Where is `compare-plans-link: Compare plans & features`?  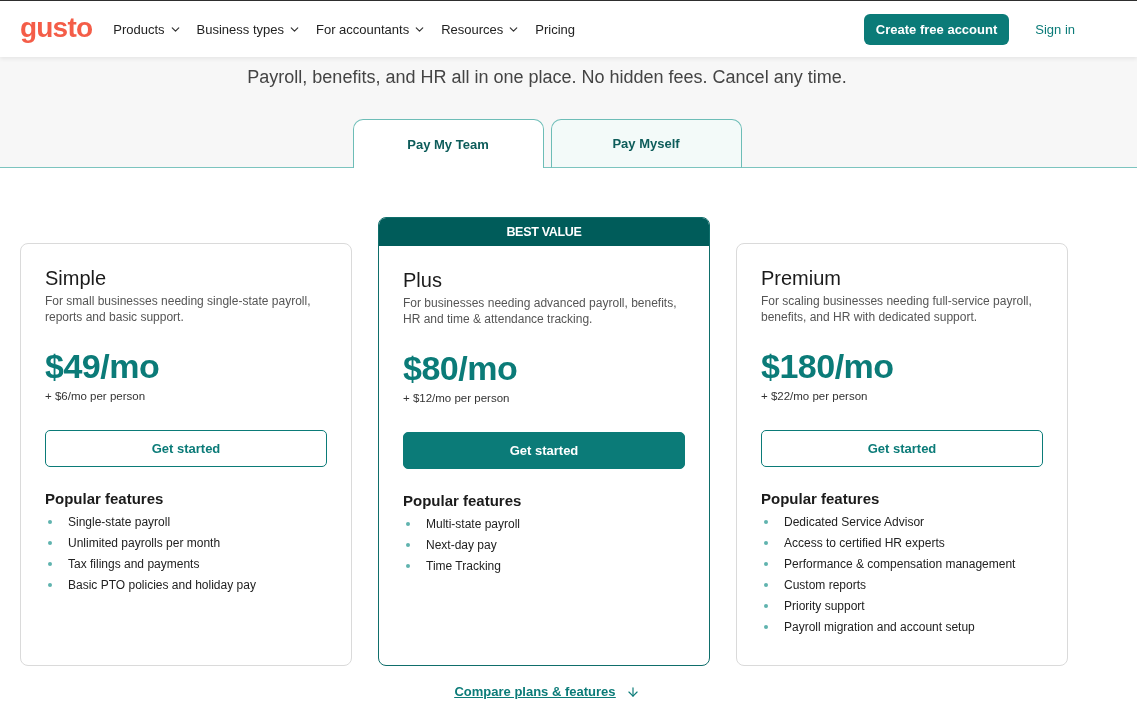
compare-plans-link: Compare plans & features is located at coordinates (547, 691).